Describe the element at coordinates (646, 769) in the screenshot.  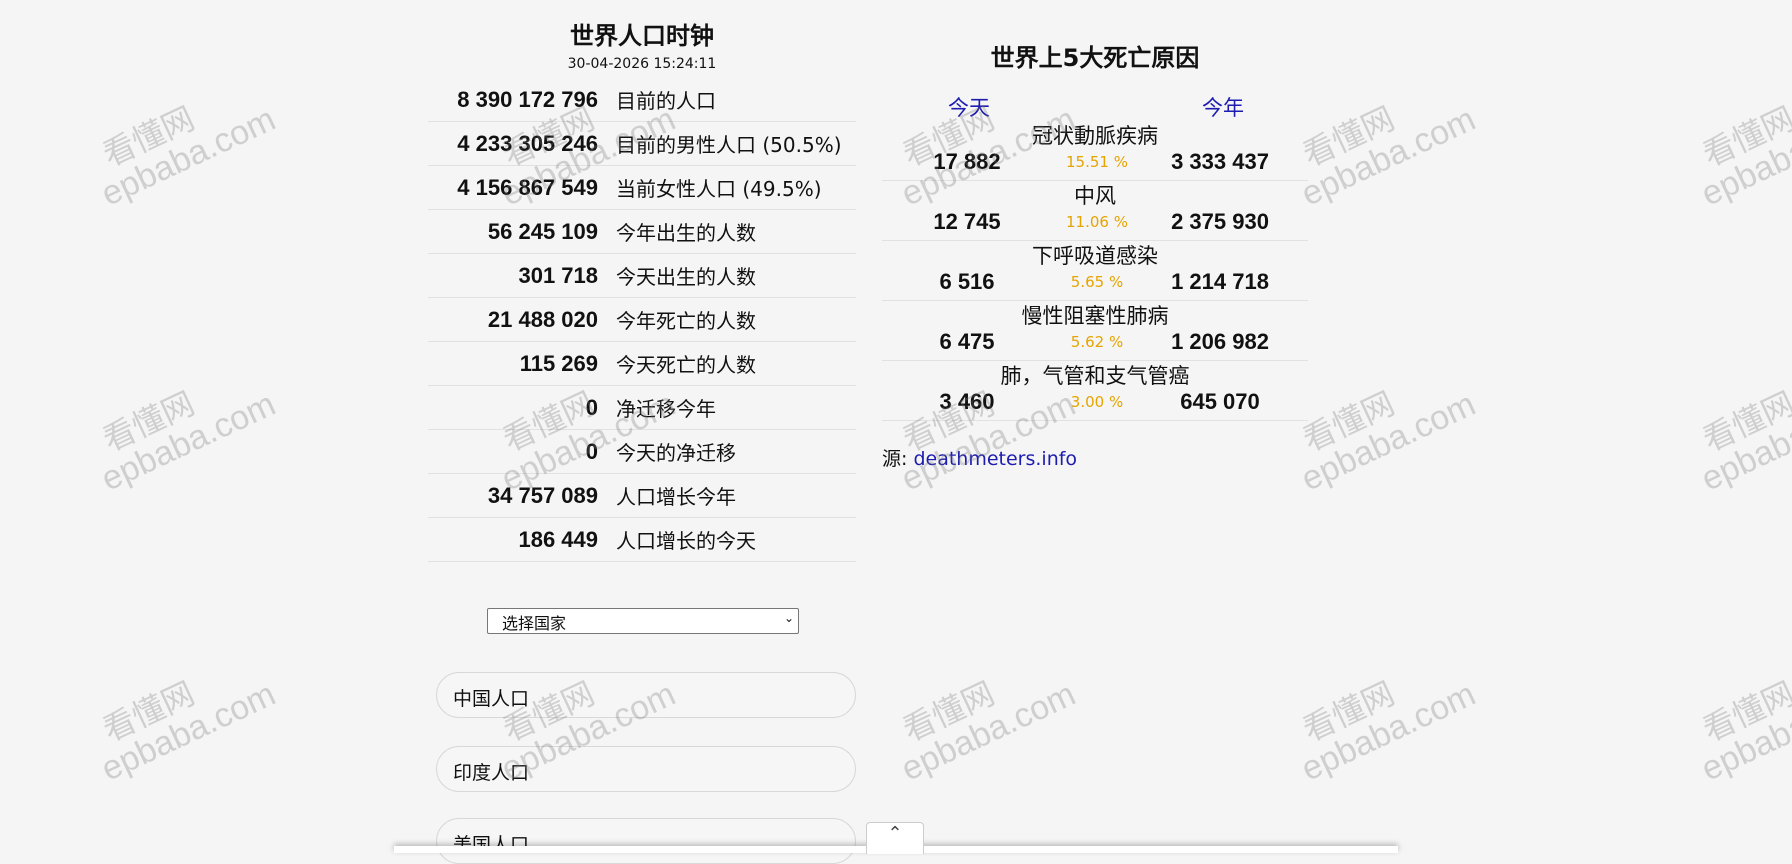
I see `country-link-india: 印度人口` at that location.